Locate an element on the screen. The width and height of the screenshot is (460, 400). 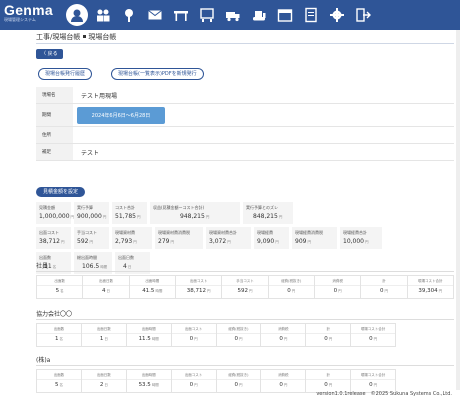
table-cell: 出面日数 1日 is located at coordinates (104, 335).